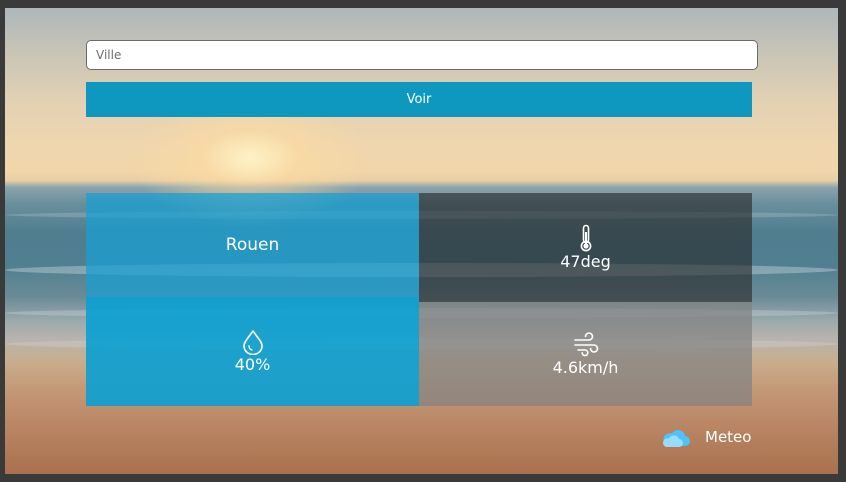 Image resolution: width=846 pixels, height=482 pixels. What do you see at coordinates (585, 367) in the screenshot?
I see `wind-value: 4.6km/h` at bounding box center [585, 367].